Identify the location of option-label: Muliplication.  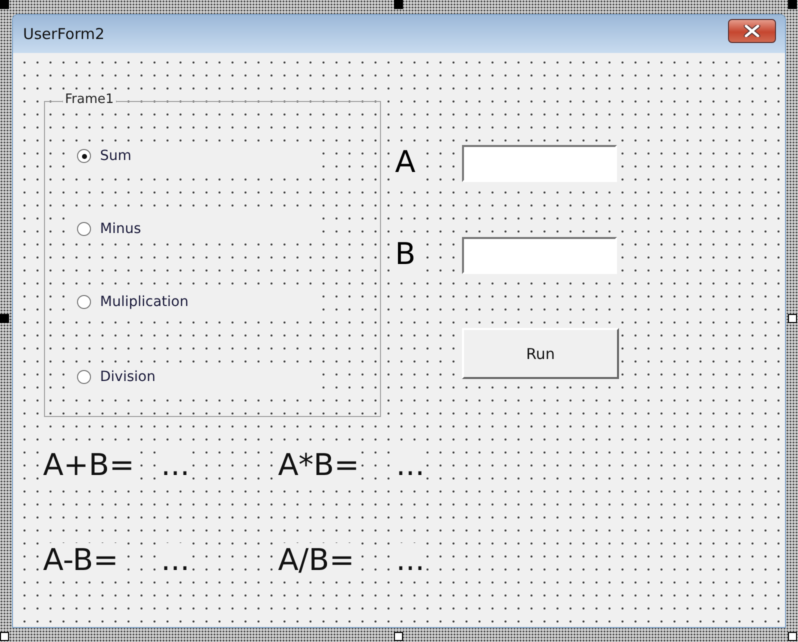
(144, 302).